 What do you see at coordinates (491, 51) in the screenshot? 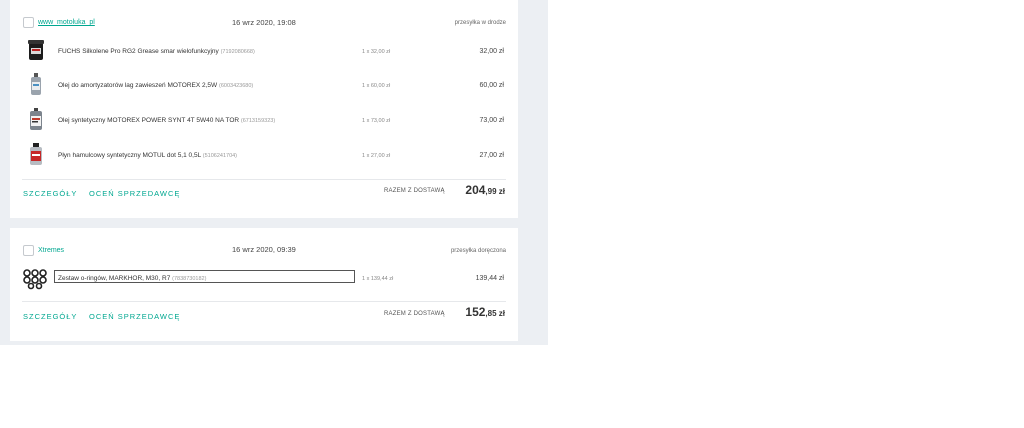
I see `item-price: 32,00 zł` at bounding box center [491, 51].